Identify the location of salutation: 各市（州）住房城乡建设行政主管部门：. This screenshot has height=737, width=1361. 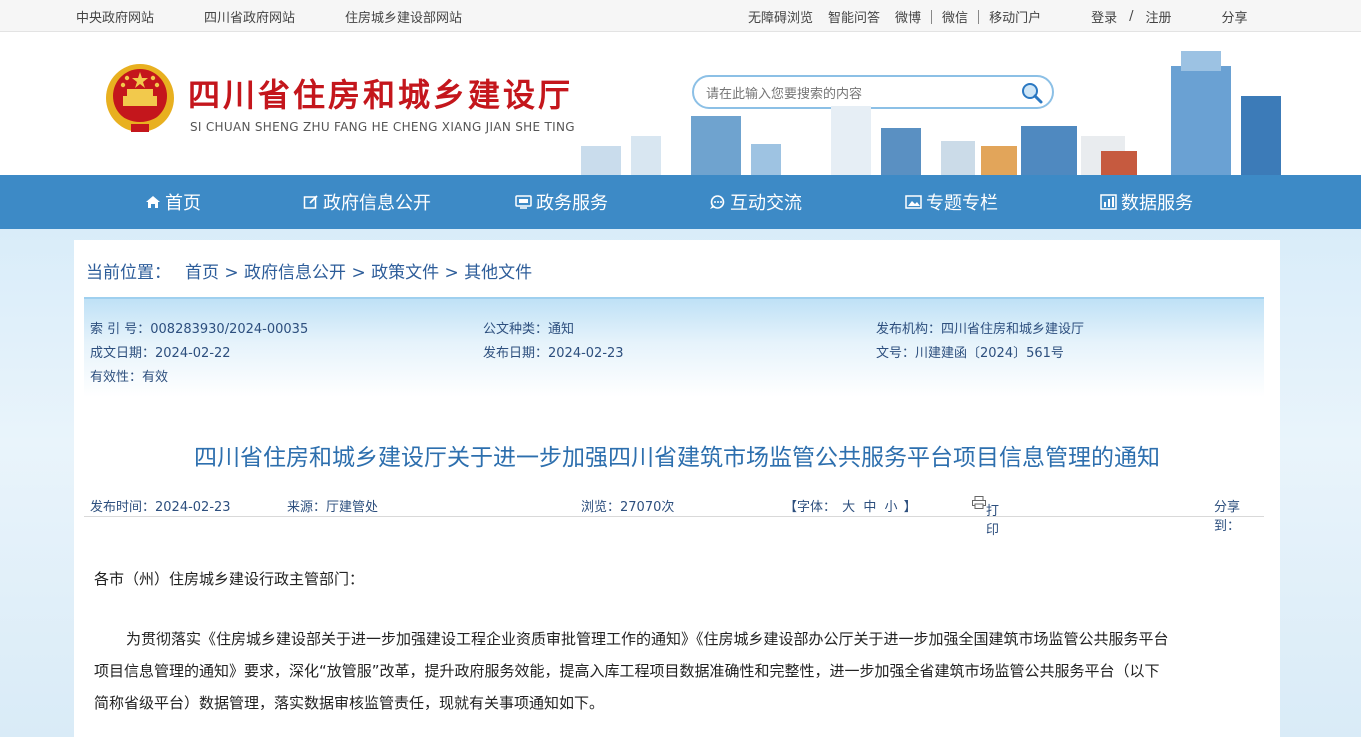
(229, 579).